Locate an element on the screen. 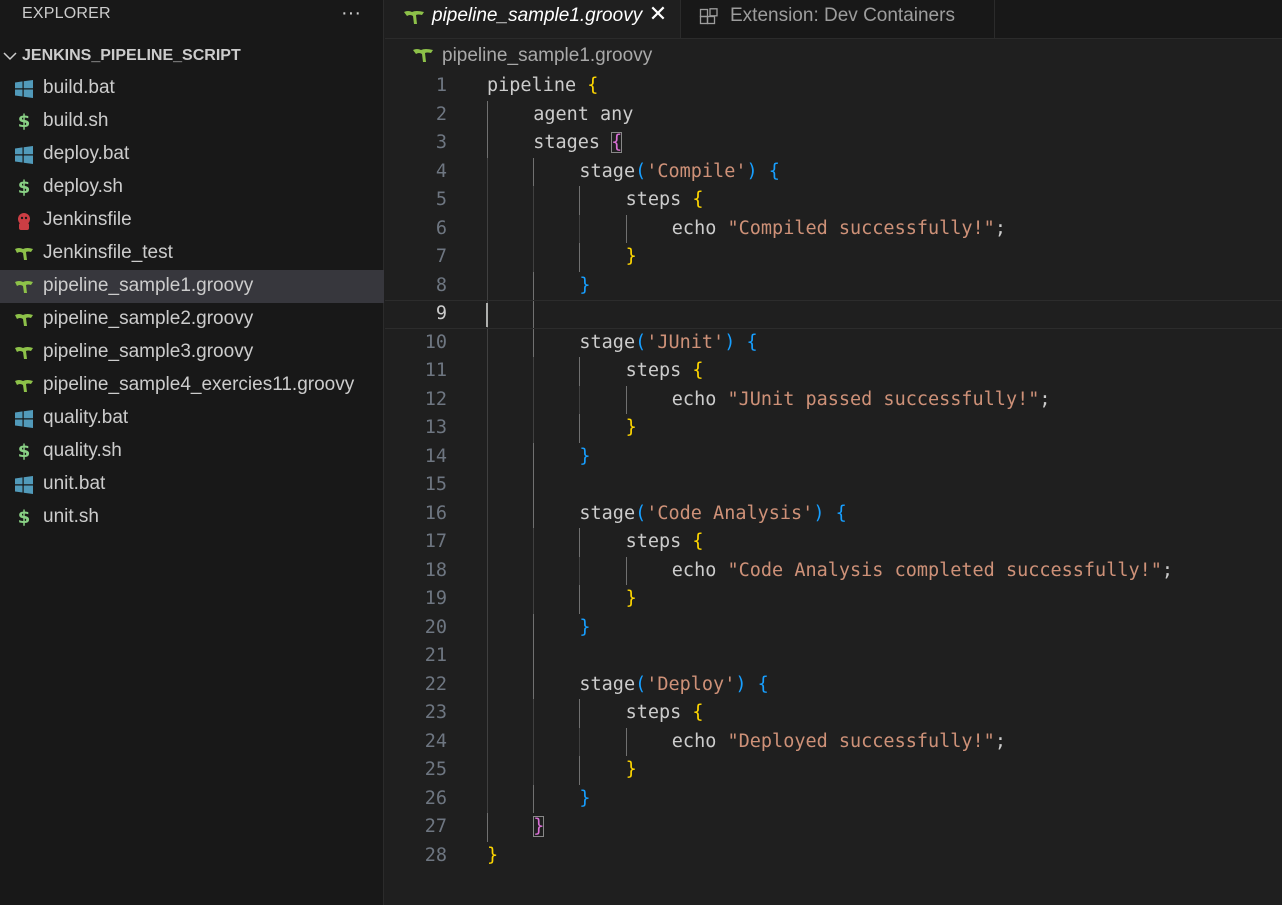 The height and width of the screenshot is (905, 1282). code-line: 22 stage('Deploy') { is located at coordinates (833, 684).